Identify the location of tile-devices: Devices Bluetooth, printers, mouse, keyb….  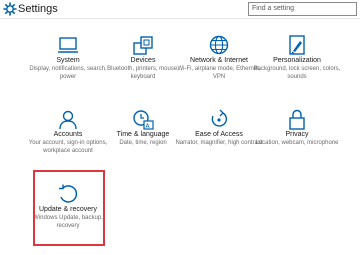
(143, 65).